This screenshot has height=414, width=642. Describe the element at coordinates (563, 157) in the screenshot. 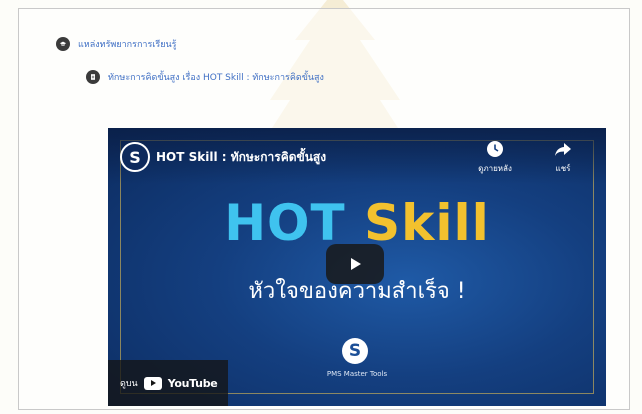

I see `share-button: แชร์` at that location.